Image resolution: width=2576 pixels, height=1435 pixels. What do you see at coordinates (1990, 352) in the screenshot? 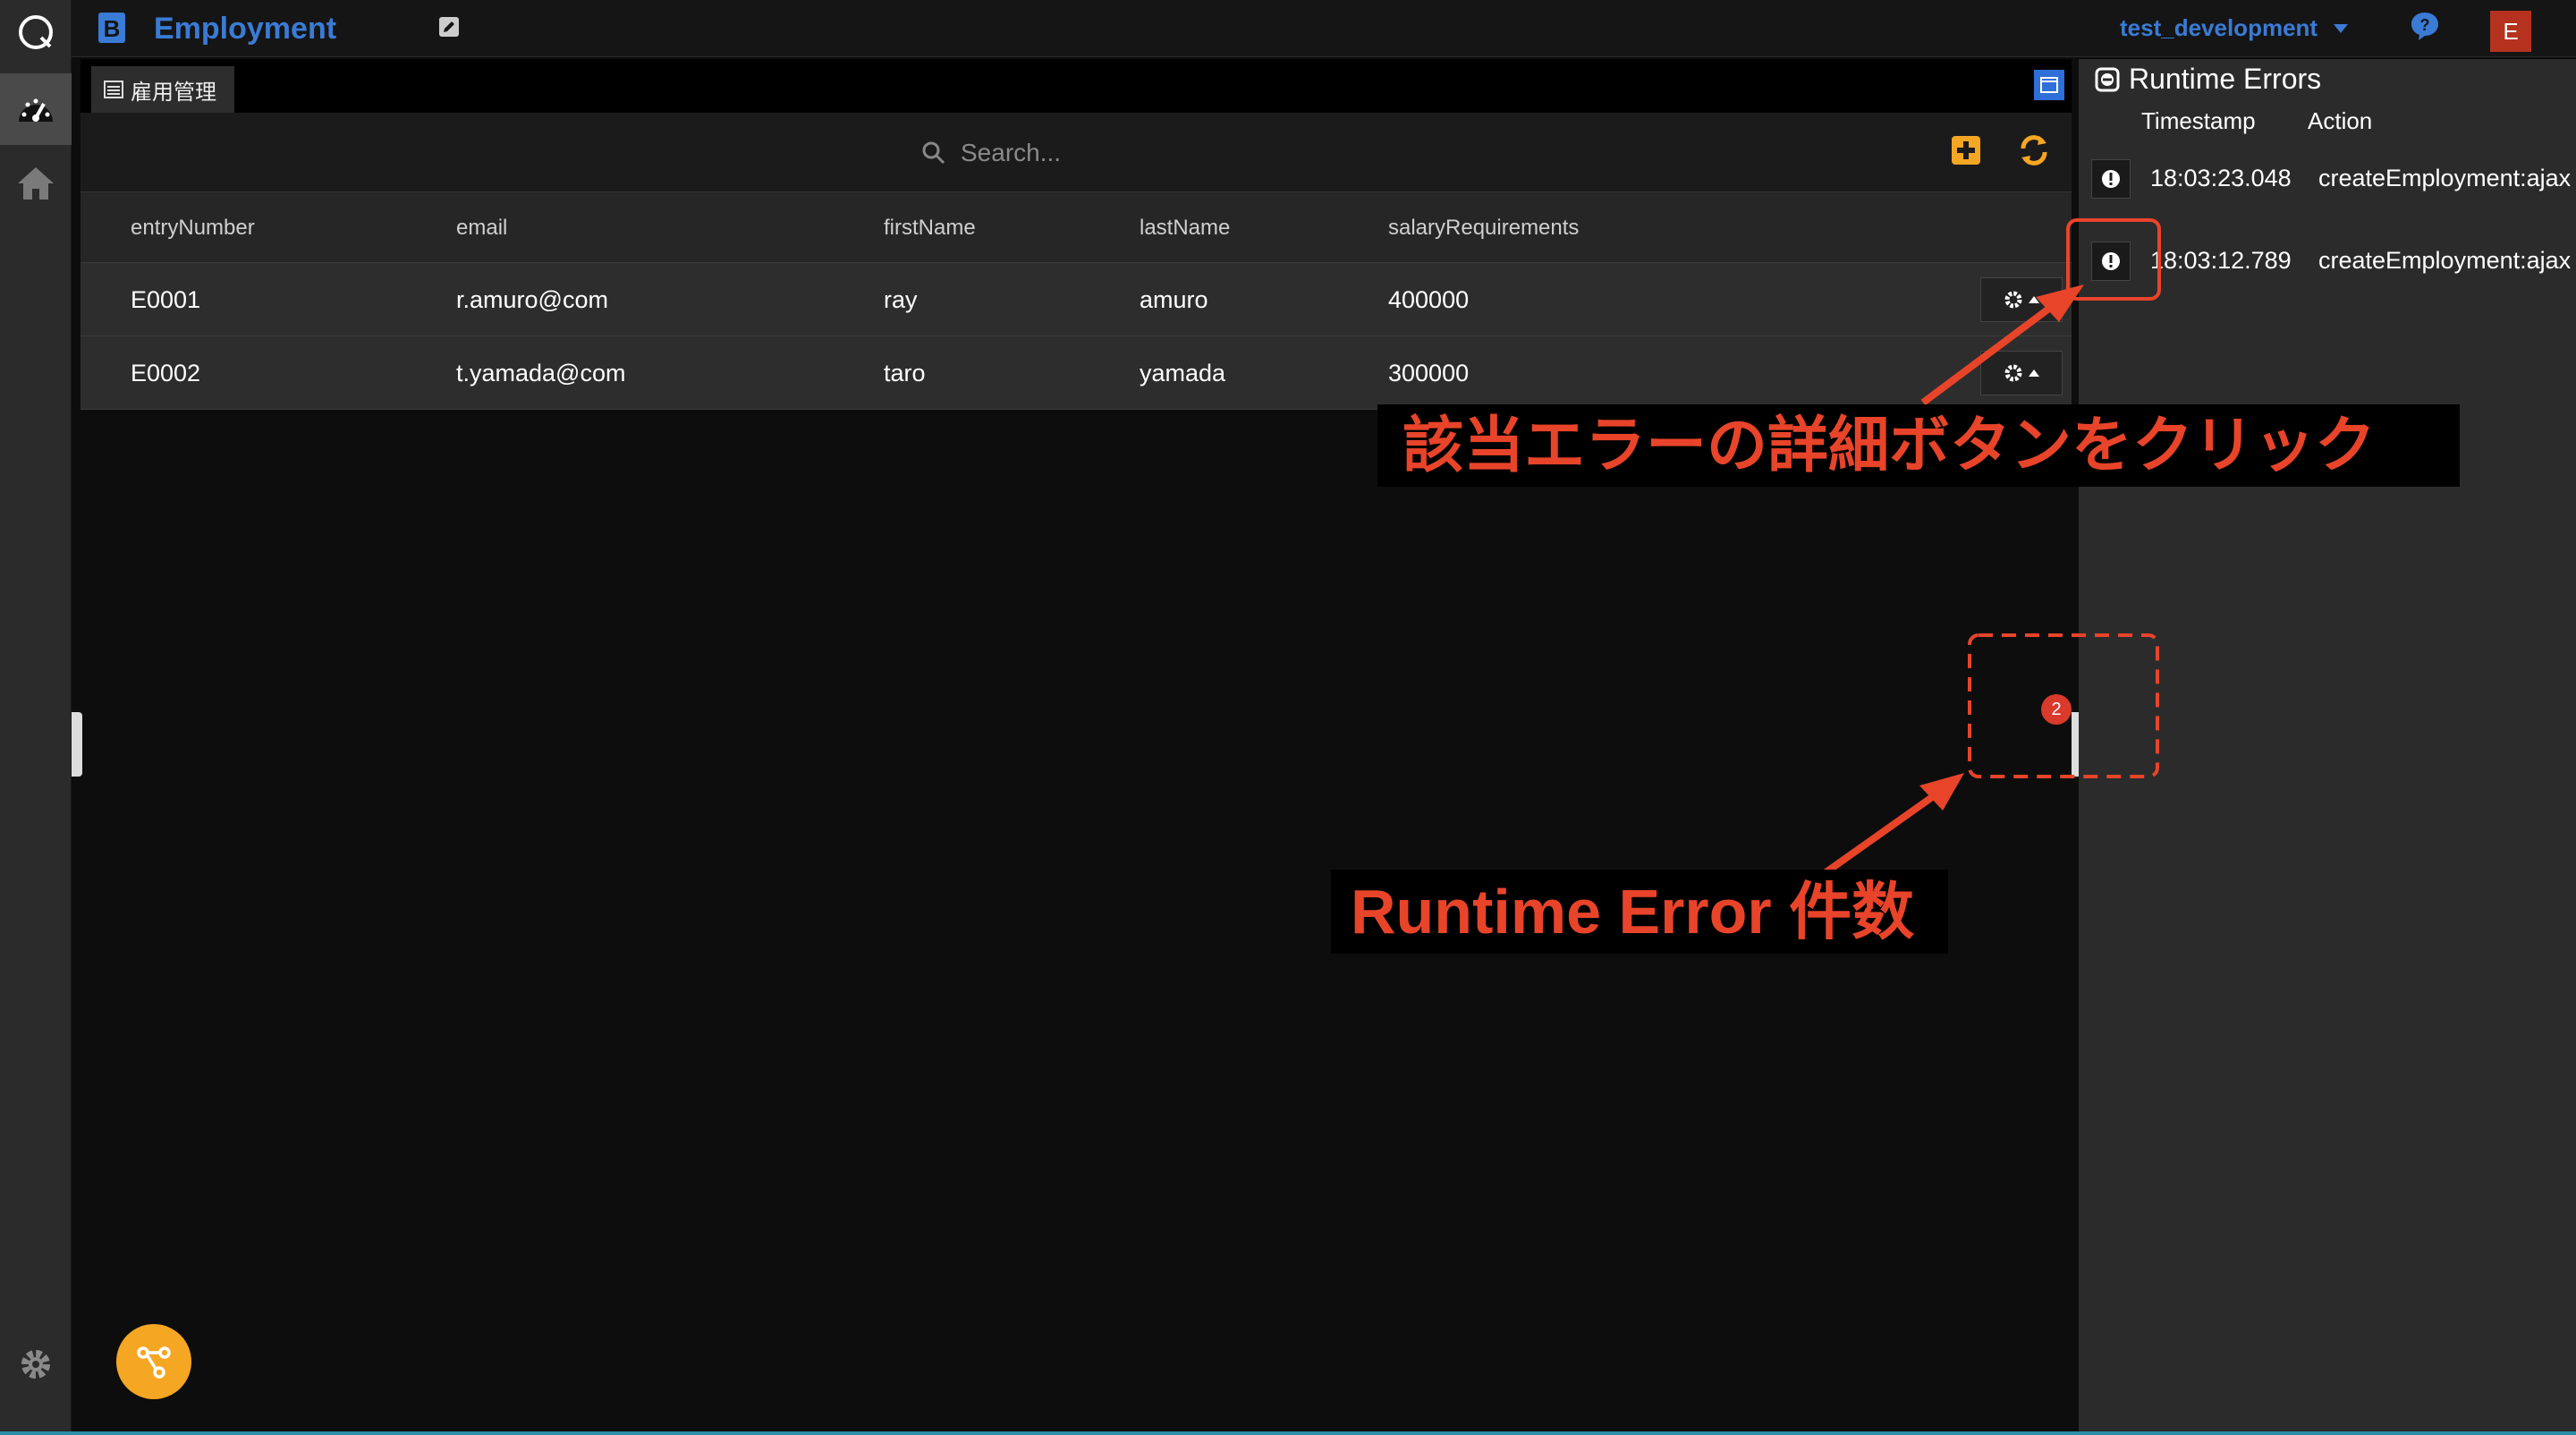
I see `arrow-to-detail-button` at bounding box center [1990, 352].